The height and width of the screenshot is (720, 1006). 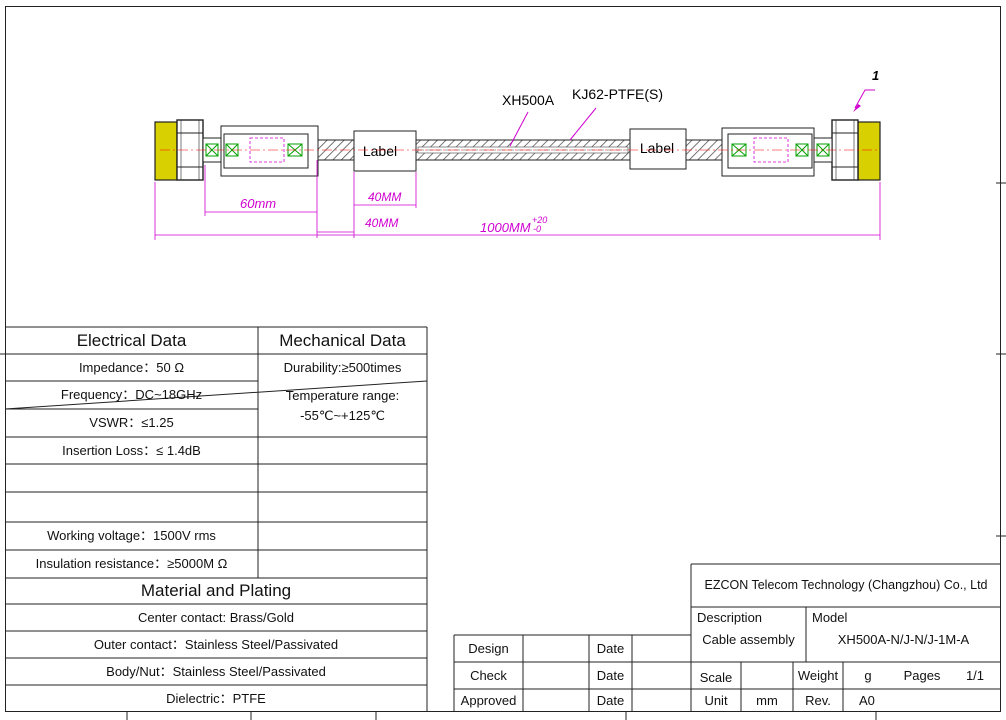 I want to click on weight-value: g, so click(x=868, y=675).